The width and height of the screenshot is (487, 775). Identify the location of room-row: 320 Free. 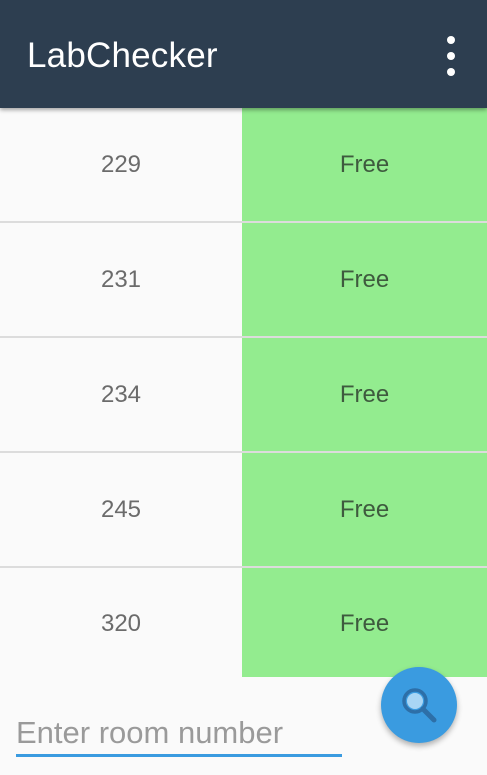
(243, 622).